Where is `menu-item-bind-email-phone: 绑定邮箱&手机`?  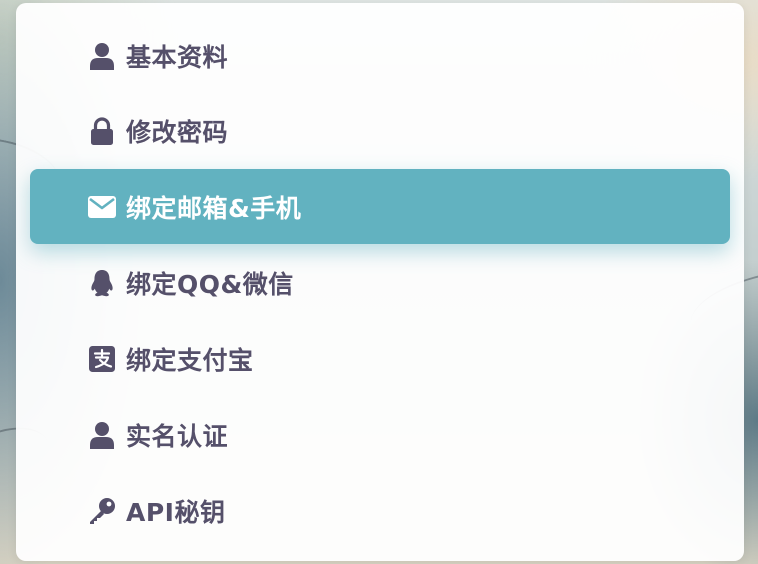
menu-item-bind-email-phone: 绑定邮箱&手机 is located at coordinates (380, 206).